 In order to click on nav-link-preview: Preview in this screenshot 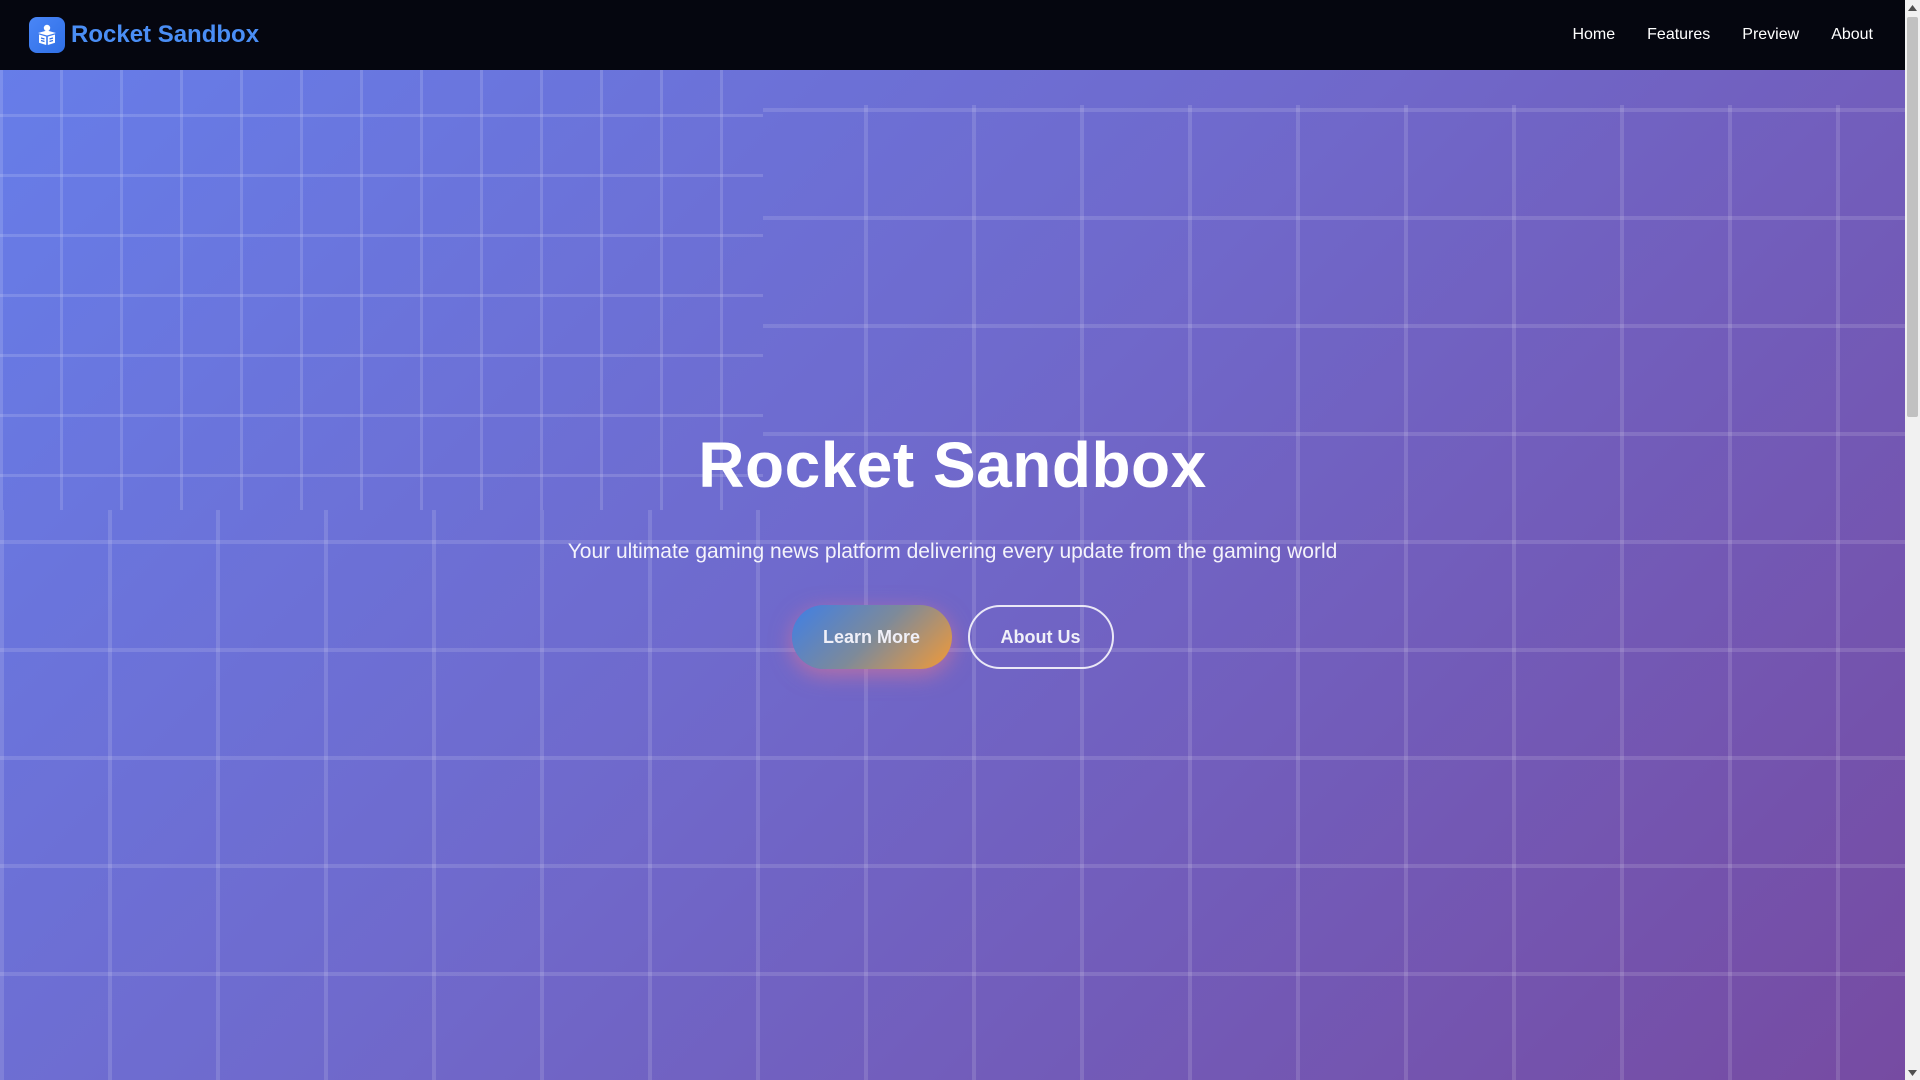, I will do `click(1770, 35)`.